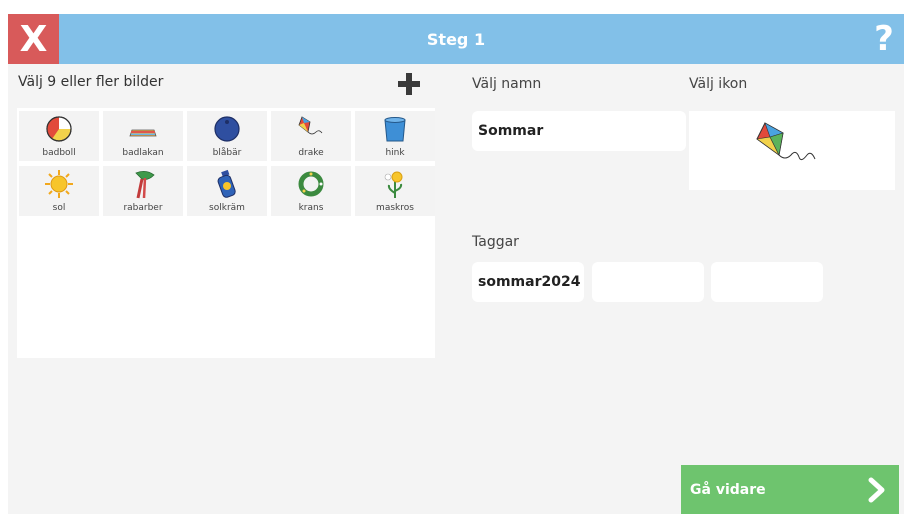  I want to click on top-bar: Steg 1 X ?, so click(456, 39).